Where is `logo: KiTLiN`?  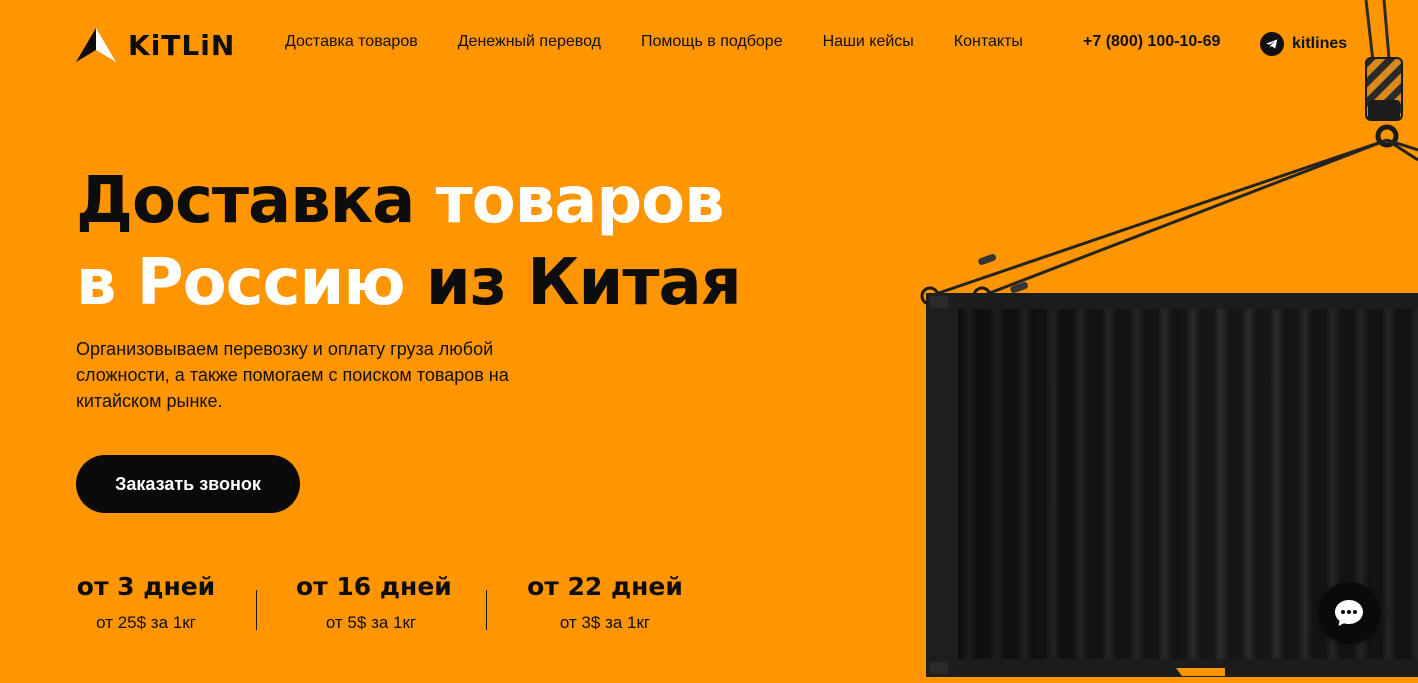
logo: KiTLiN is located at coordinates (155, 45).